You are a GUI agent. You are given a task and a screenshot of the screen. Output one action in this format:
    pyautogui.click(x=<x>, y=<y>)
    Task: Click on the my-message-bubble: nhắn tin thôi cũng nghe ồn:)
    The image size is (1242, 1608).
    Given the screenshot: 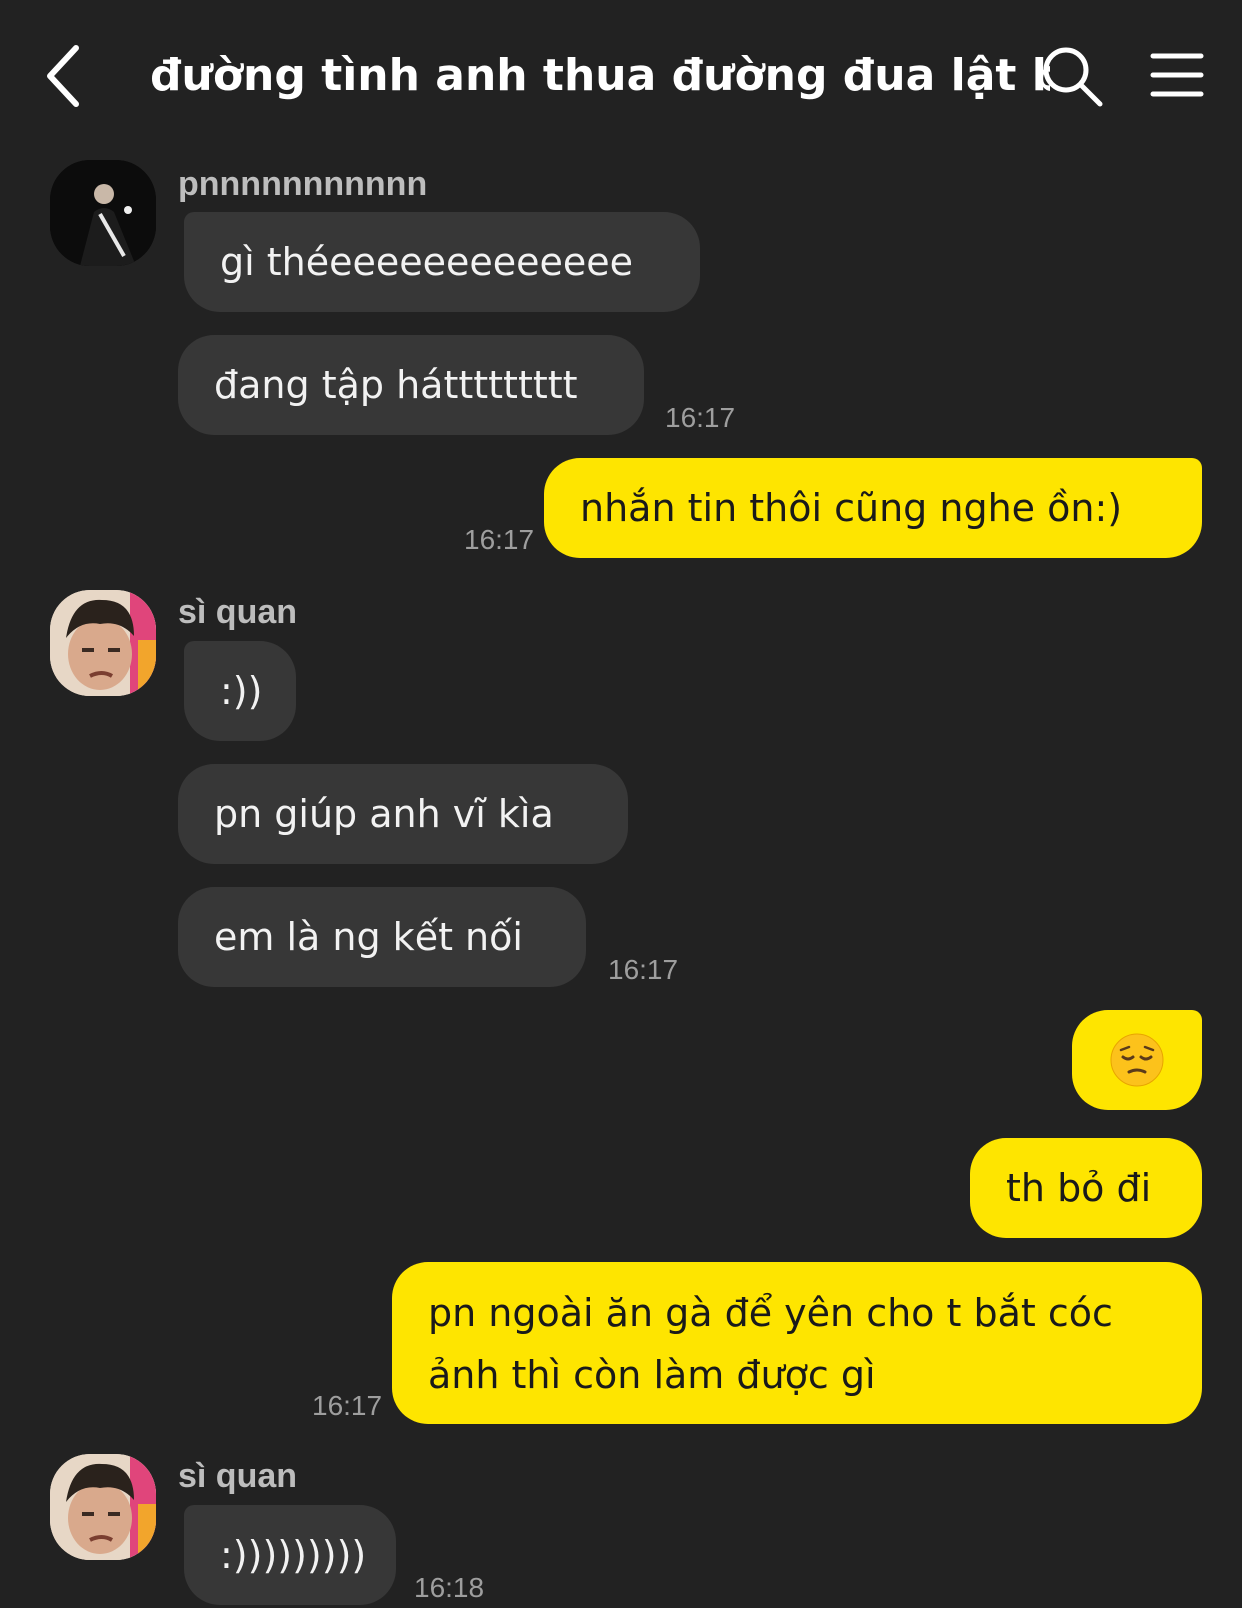 What is the action you would take?
    pyautogui.click(x=873, y=508)
    